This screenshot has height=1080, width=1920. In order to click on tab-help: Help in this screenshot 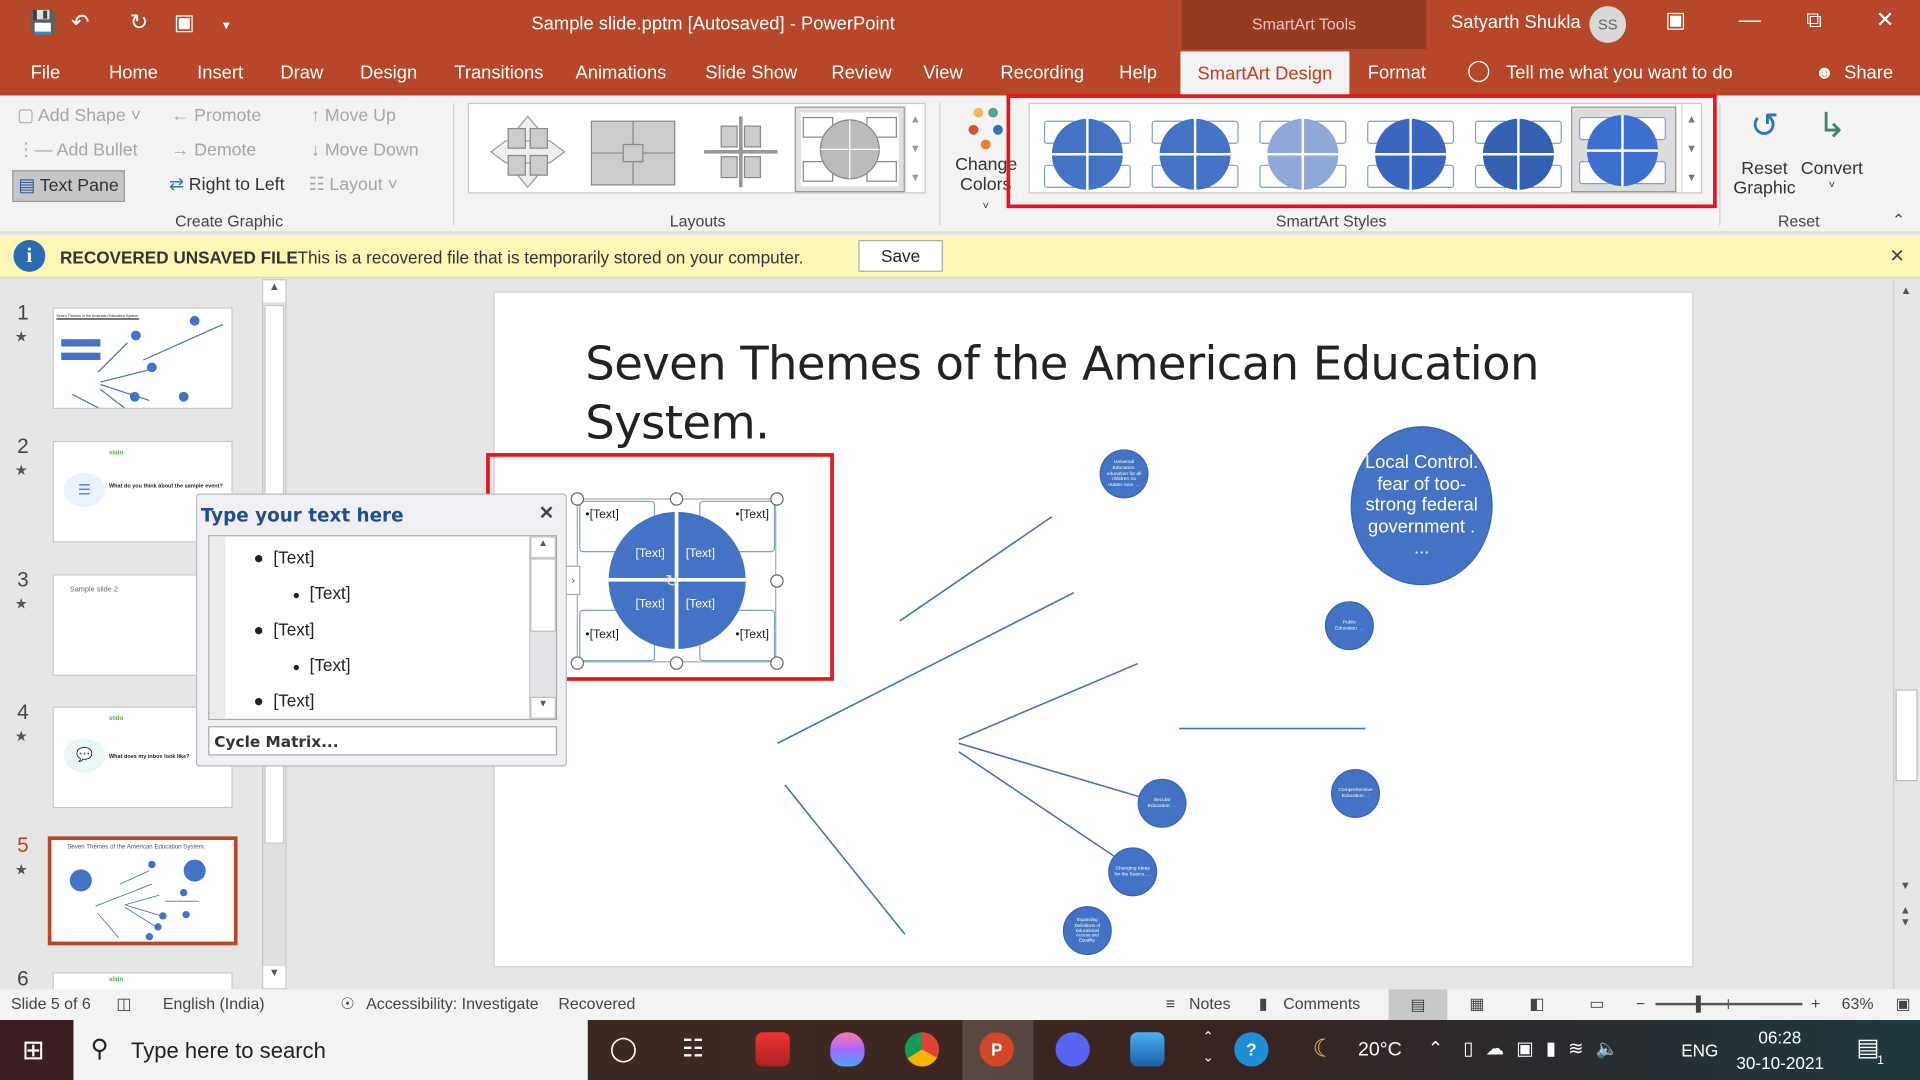, I will do `click(1138, 72)`.